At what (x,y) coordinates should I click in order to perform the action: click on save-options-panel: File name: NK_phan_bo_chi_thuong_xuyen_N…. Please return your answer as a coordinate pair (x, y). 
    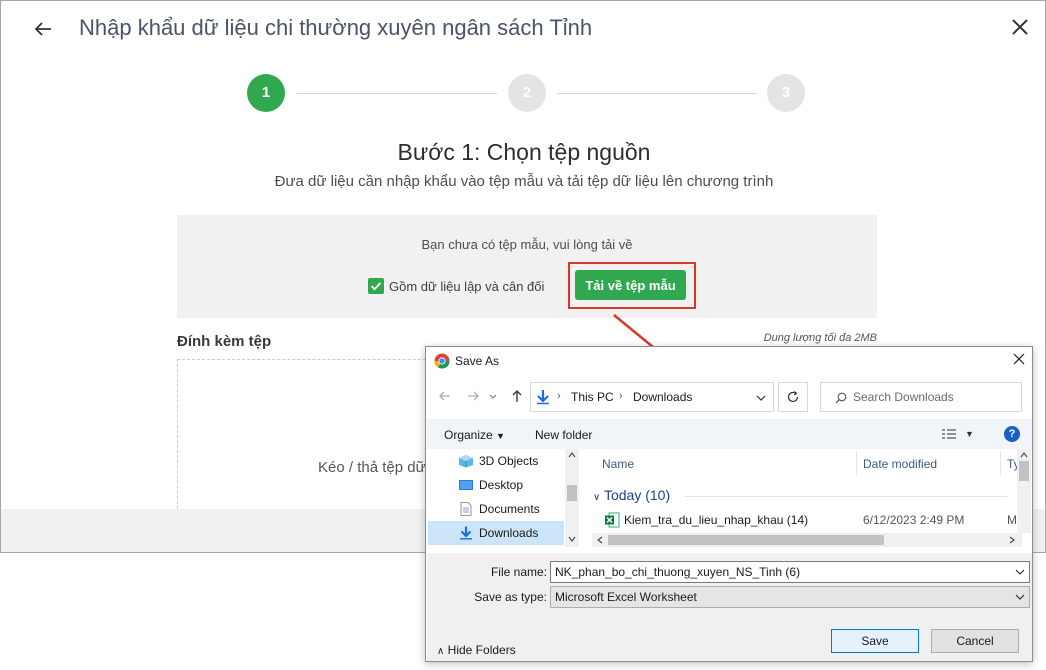
    Looking at the image, I should click on (729, 607).